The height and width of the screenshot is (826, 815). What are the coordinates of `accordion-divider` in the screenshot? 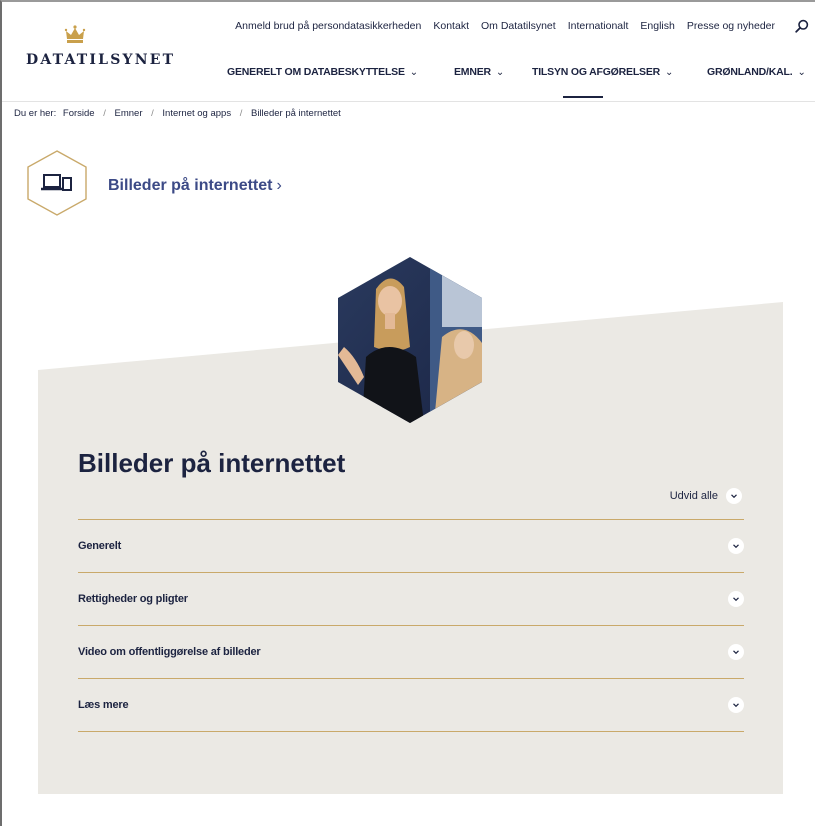 It's located at (411, 731).